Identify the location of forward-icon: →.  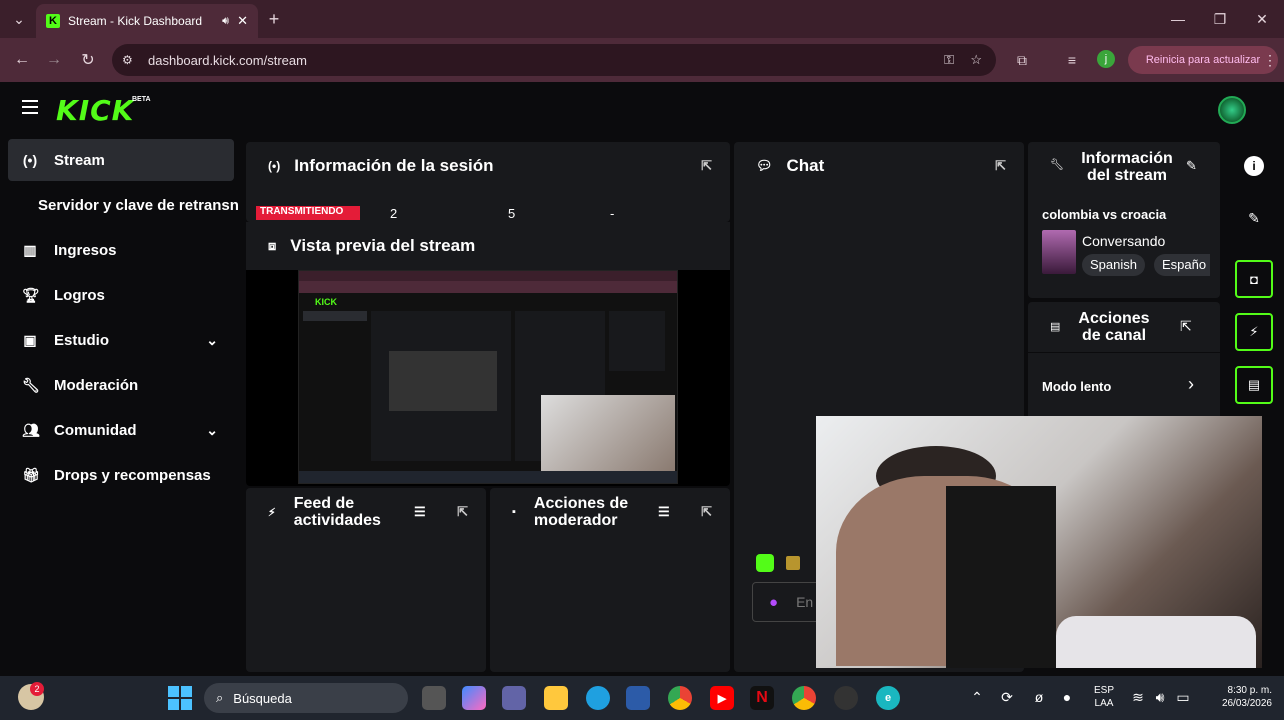
(54, 60).